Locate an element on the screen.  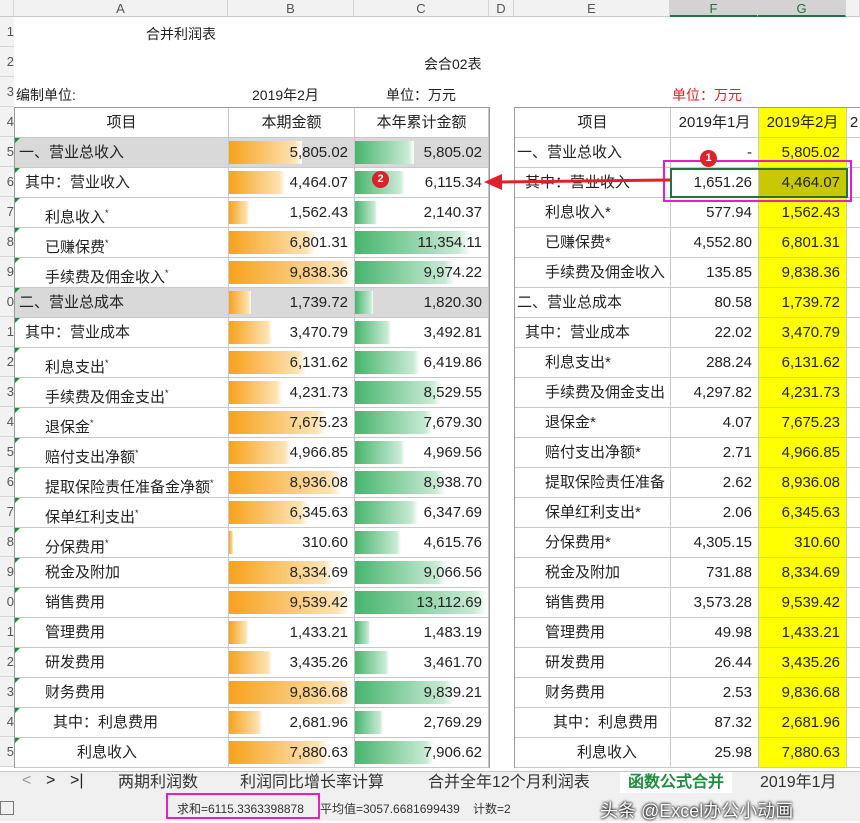
row-header: 0 is located at coordinates (7, 602).